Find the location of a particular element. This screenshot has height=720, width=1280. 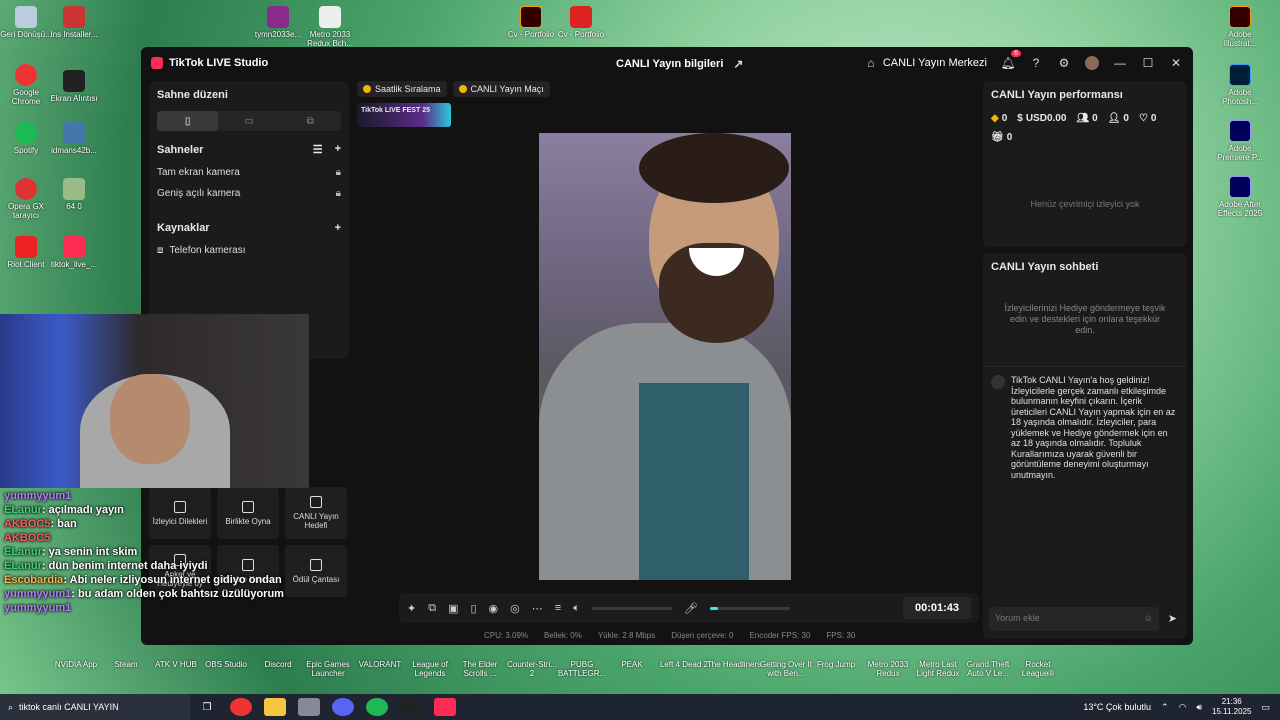

portrait-layout-tab: ▯ is located at coordinates (188, 121).